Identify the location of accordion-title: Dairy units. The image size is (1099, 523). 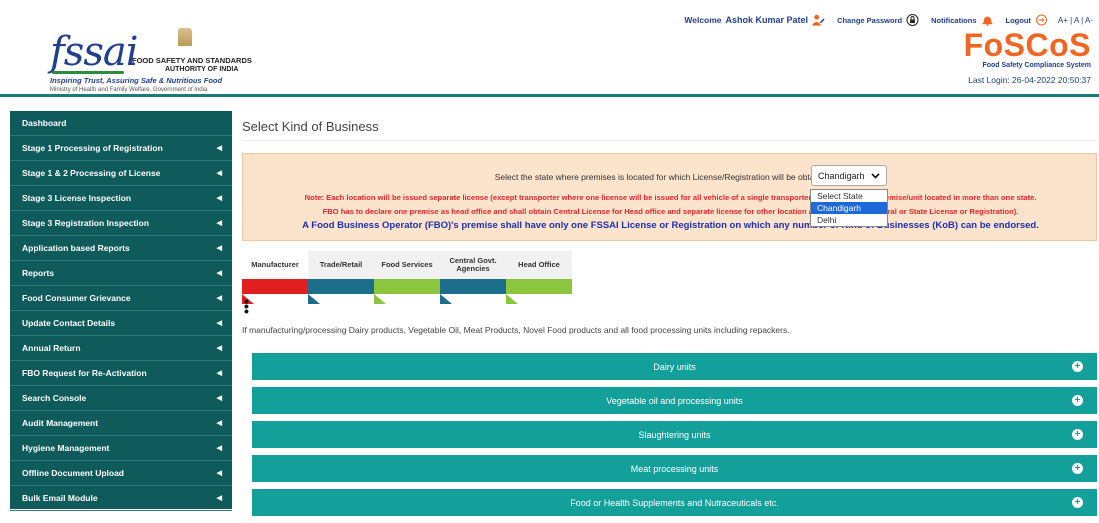
(674, 366).